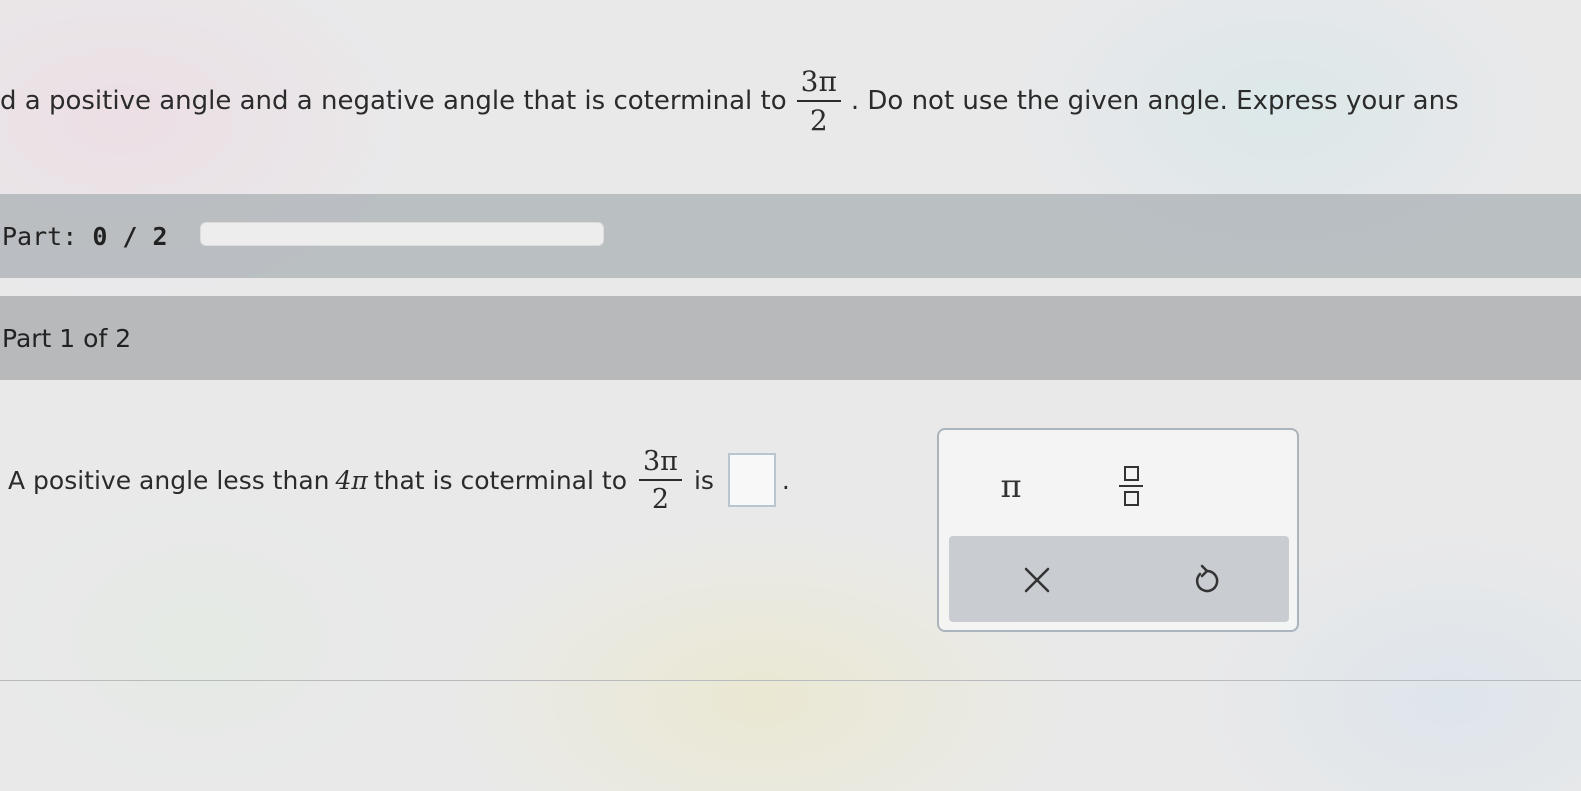 This screenshot has height=791, width=1581. I want to click on fraction-button, so click(1131, 486).